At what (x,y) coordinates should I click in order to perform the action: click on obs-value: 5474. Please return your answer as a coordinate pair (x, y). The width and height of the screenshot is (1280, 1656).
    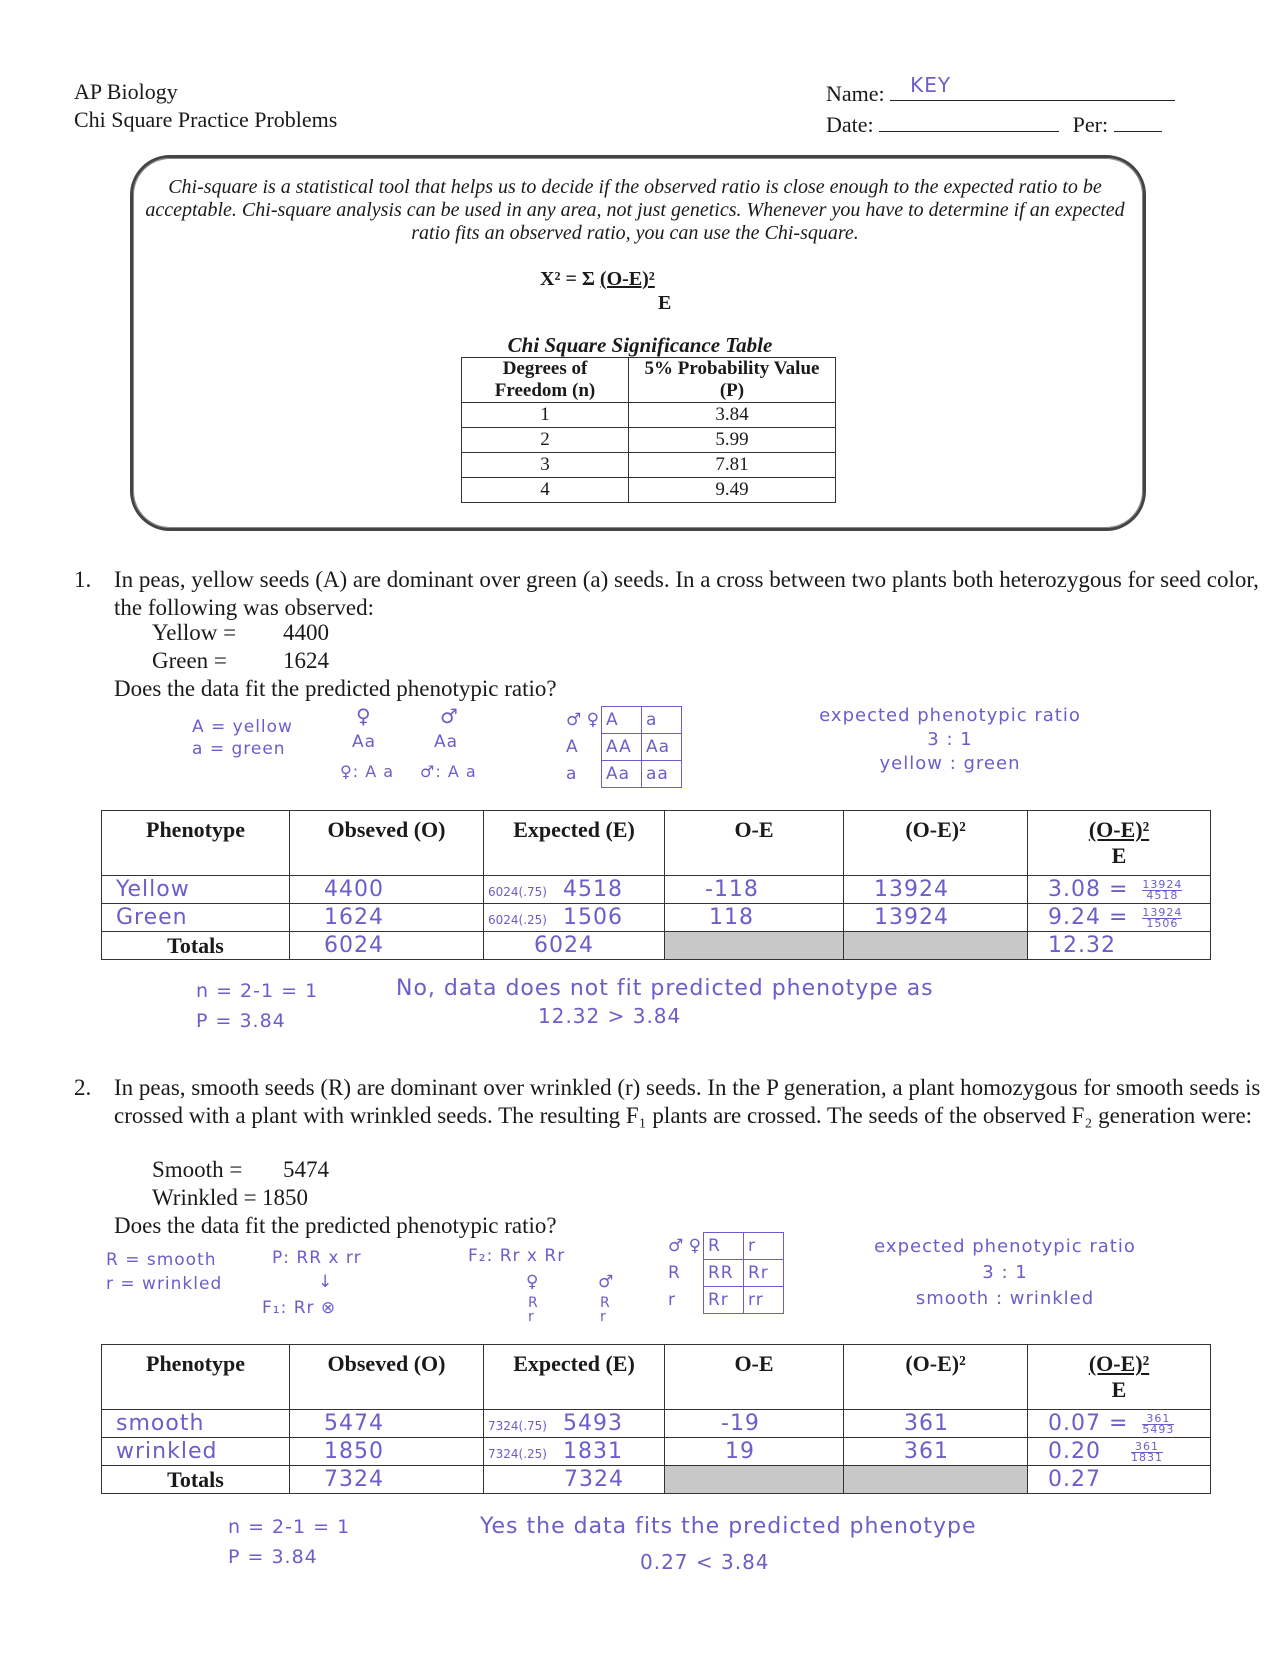
    Looking at the image, I should click on (306, 1169).